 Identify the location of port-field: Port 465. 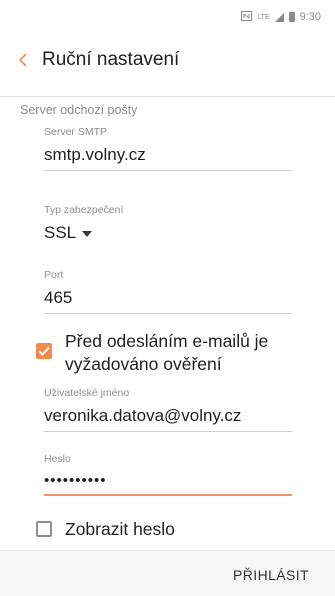
(168, 291).